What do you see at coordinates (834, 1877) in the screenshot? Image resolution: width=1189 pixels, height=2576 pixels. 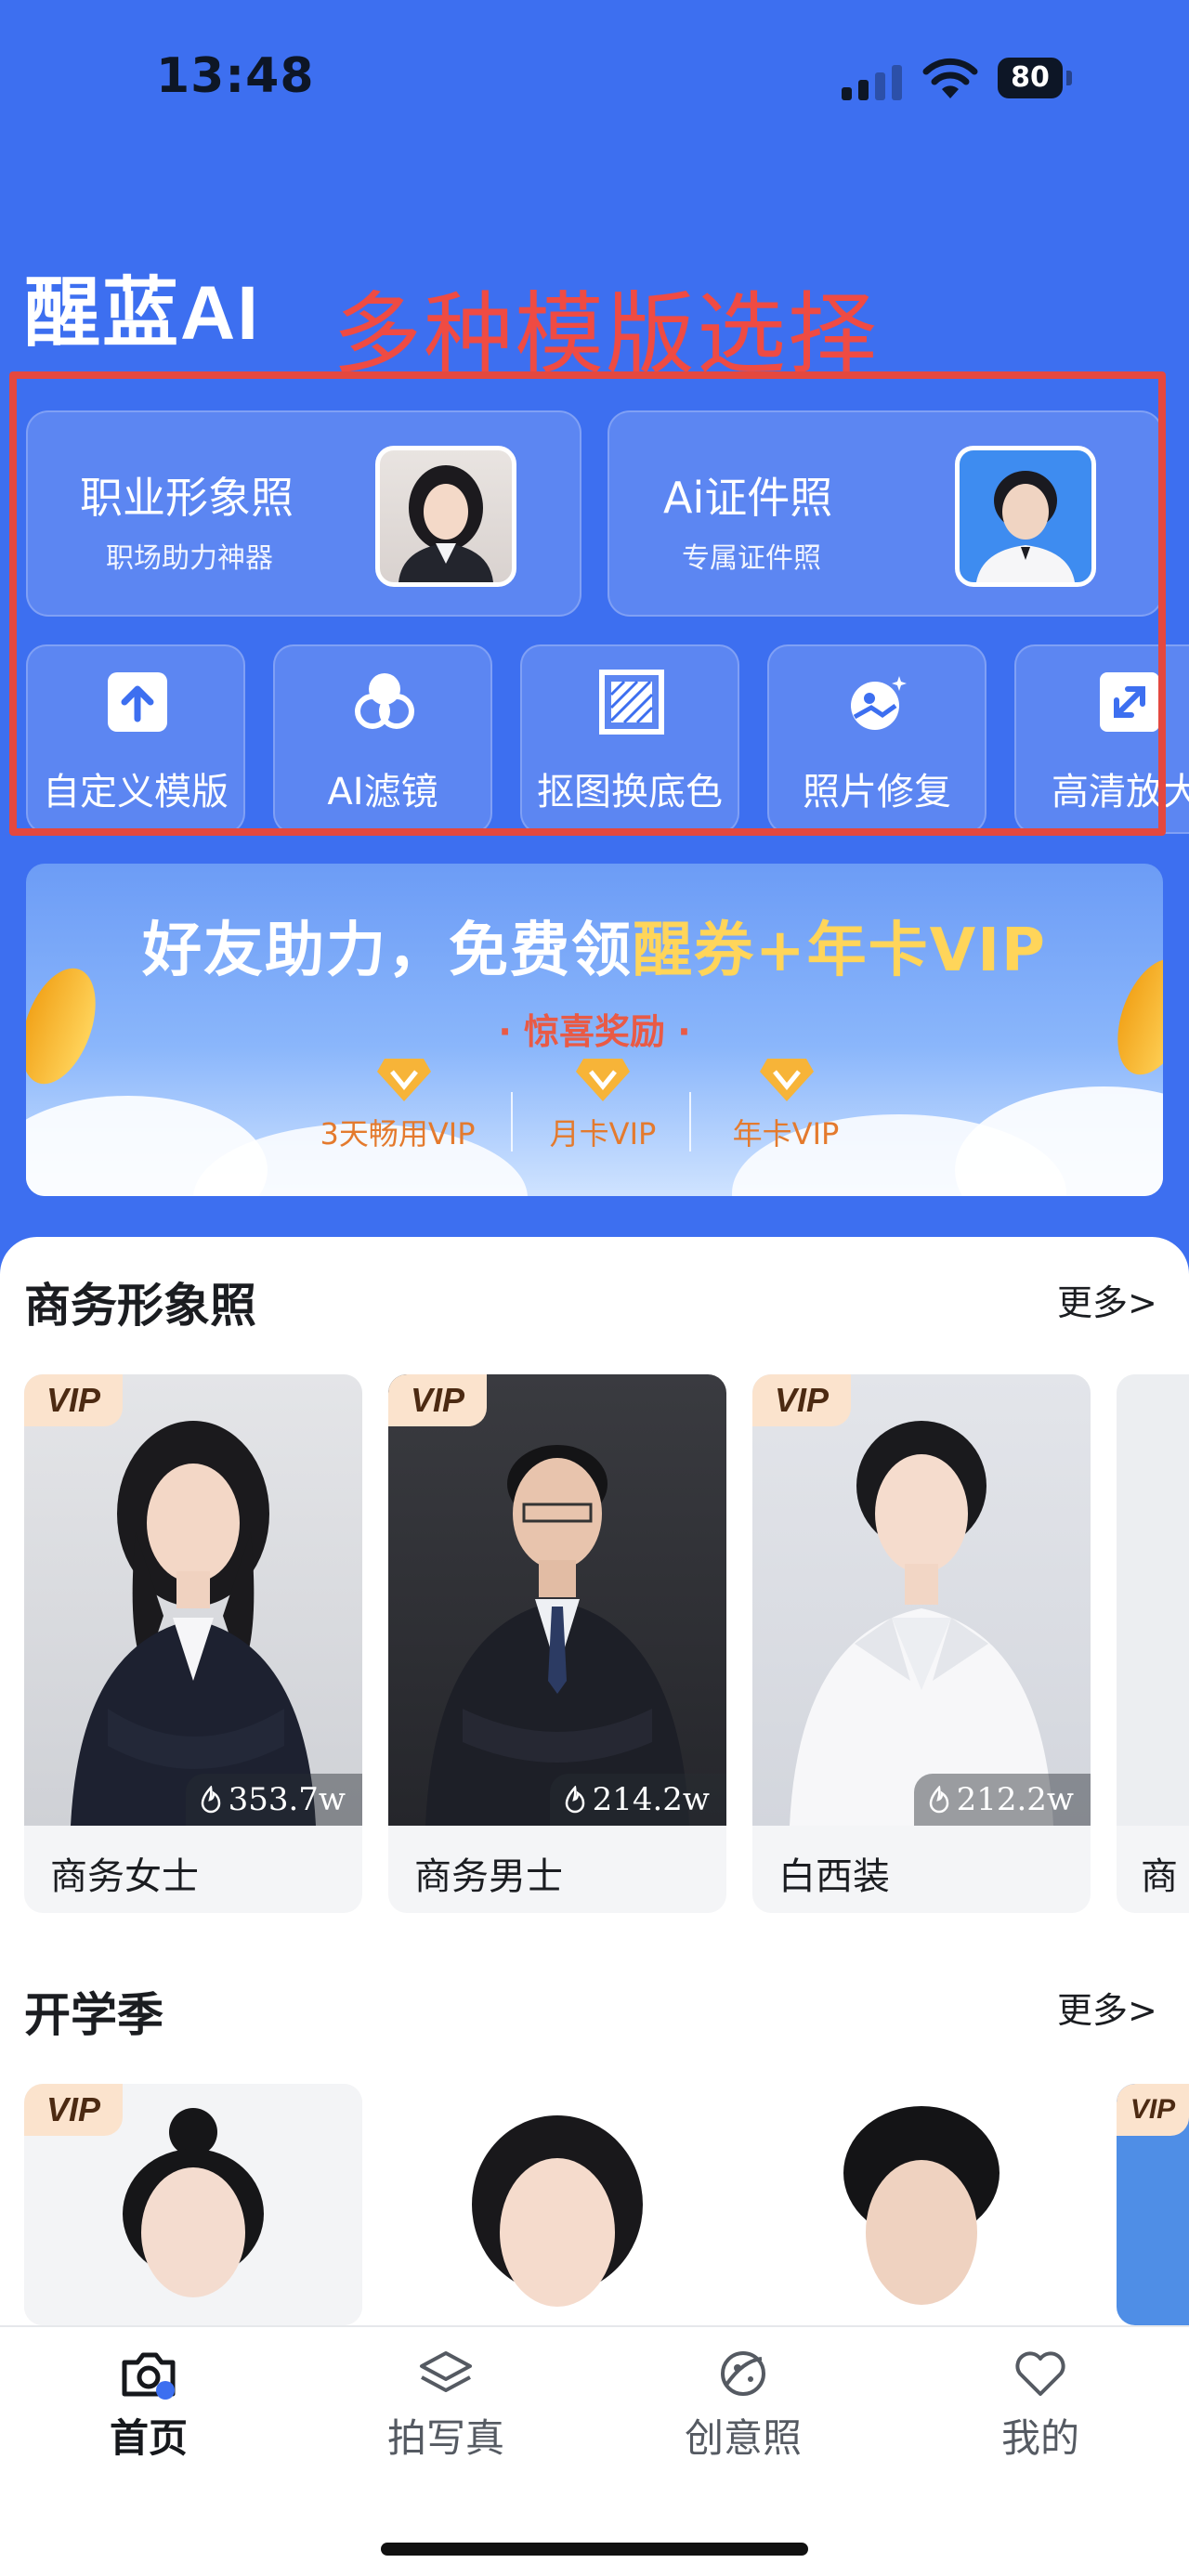 I see `template-name: 白西装` at bounding box center [834, 1877].